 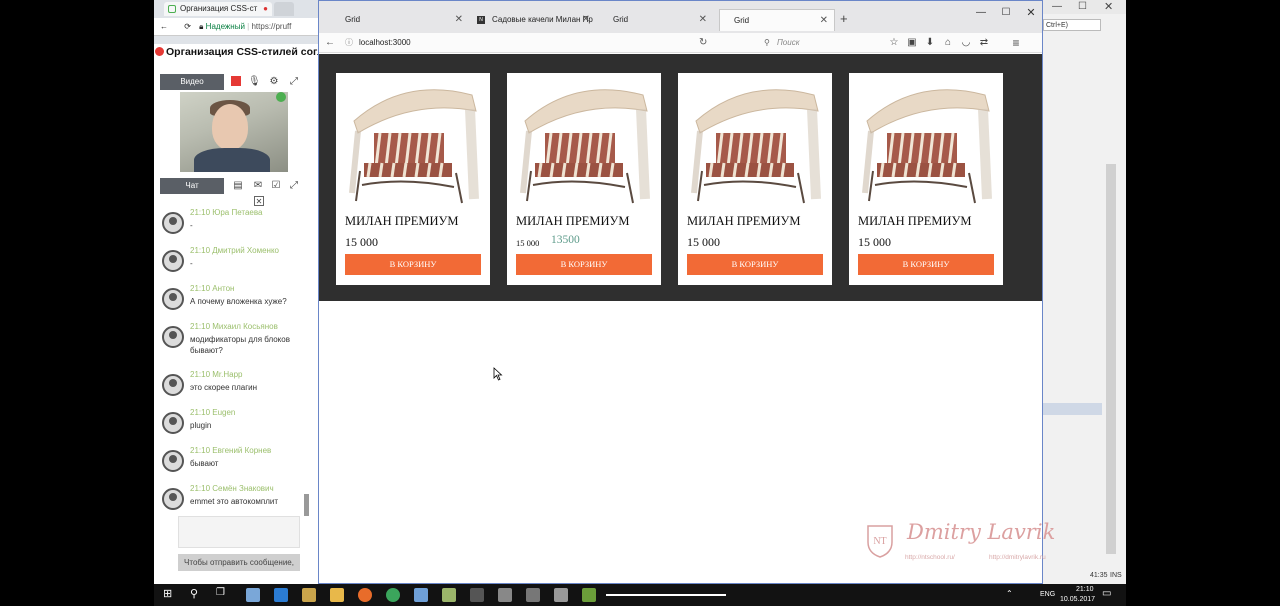 What do you see at coordinates (1085, 589) in the screenshot?
I see `clock-time: 21:10` at bounding box center [1085, 589].